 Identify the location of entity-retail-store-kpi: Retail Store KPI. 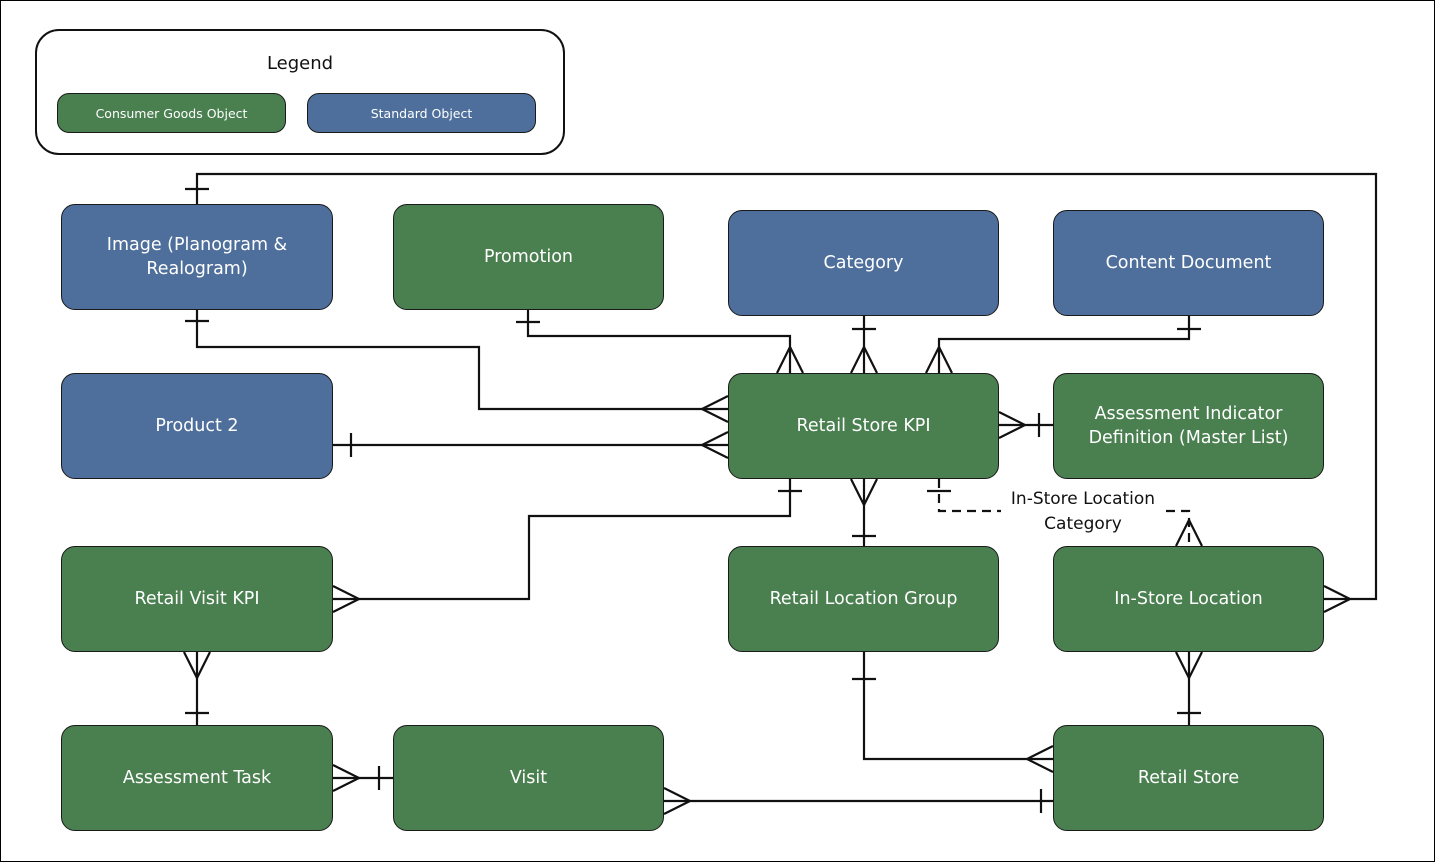
(863, 426).